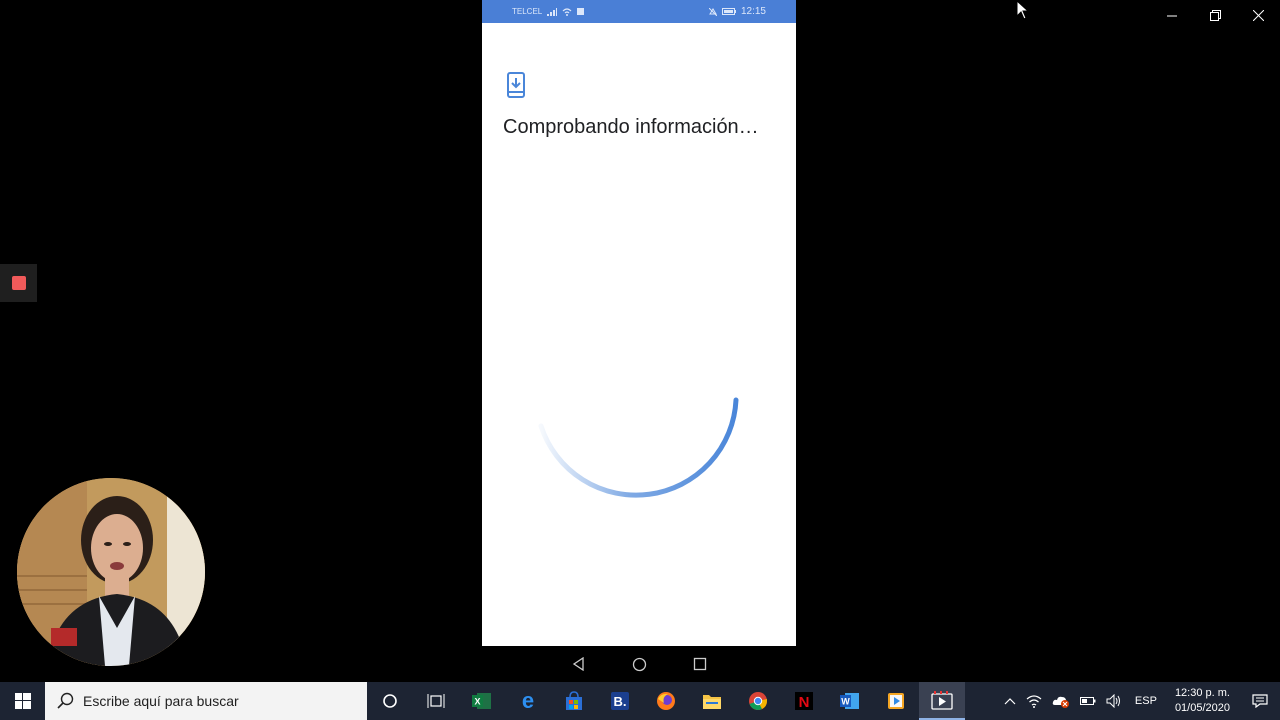 The image size is (1280, 720). I want to click on booking-icon: B., so click(620, 701).